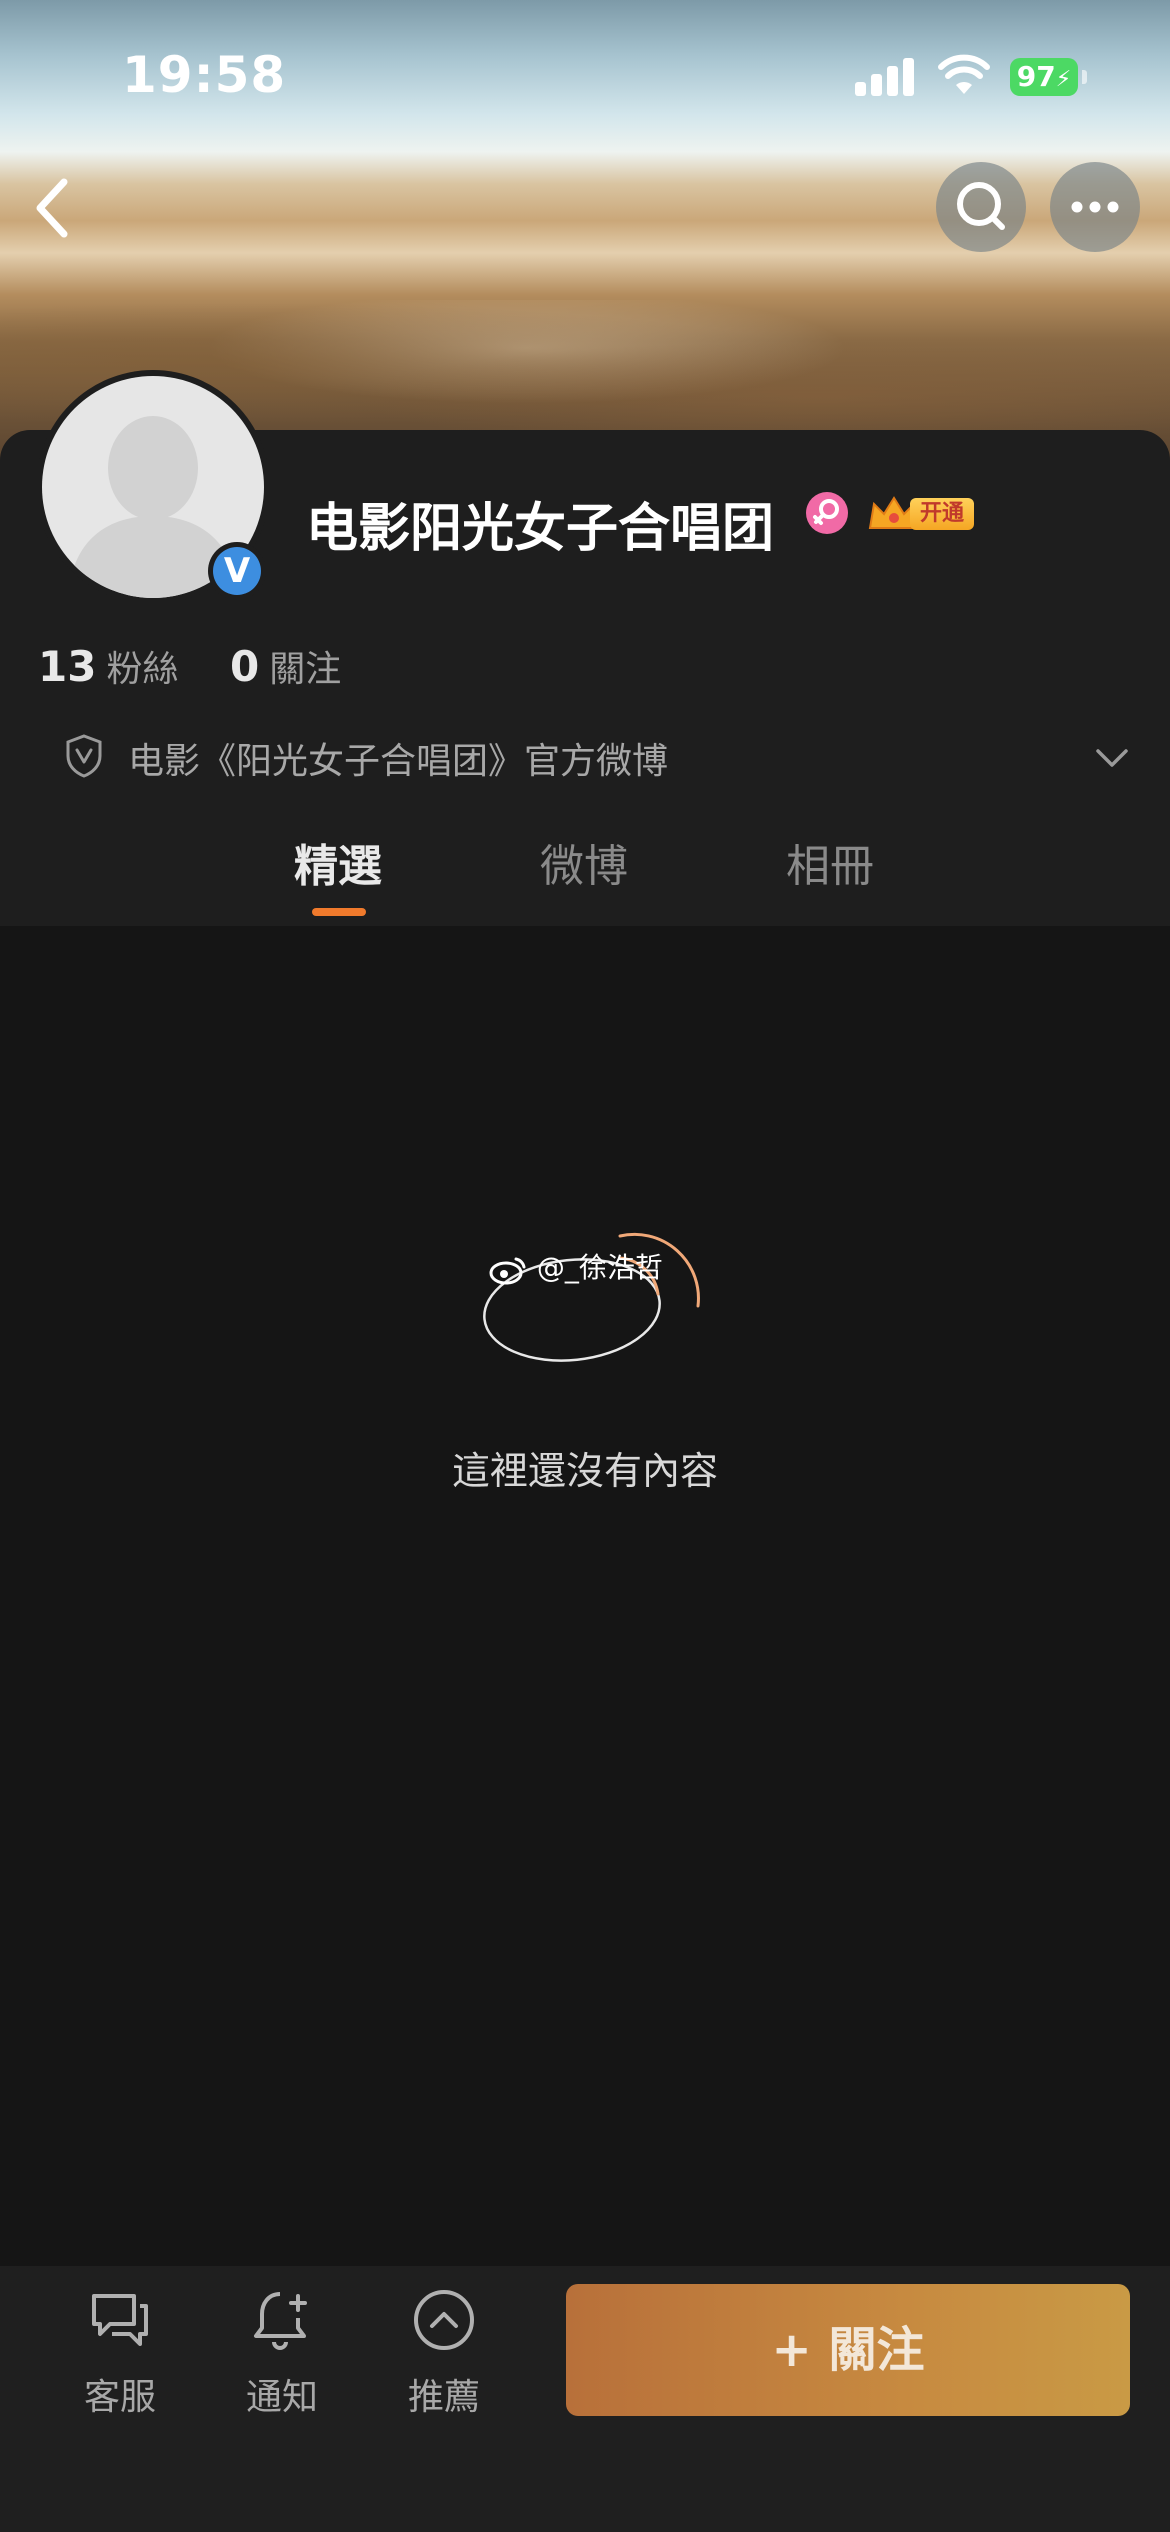 The image size is (1170, 2532). What do you see at coordinates (1112, 758) in the screenshot?
I see `chevron-down-icon` at bounding box center [1112, 758].